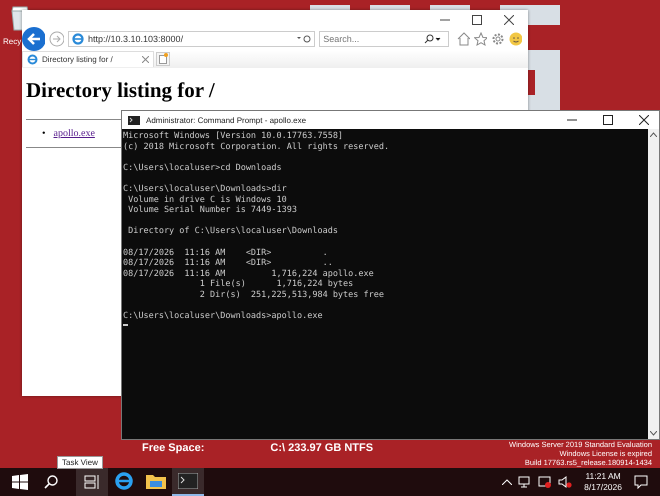 This screenshot has width=660, height=496. What do you see at coordinates (88, 59) in the screenshot?
I see `browser-tab: Directory listing for /` at bounding box center [88, 59].